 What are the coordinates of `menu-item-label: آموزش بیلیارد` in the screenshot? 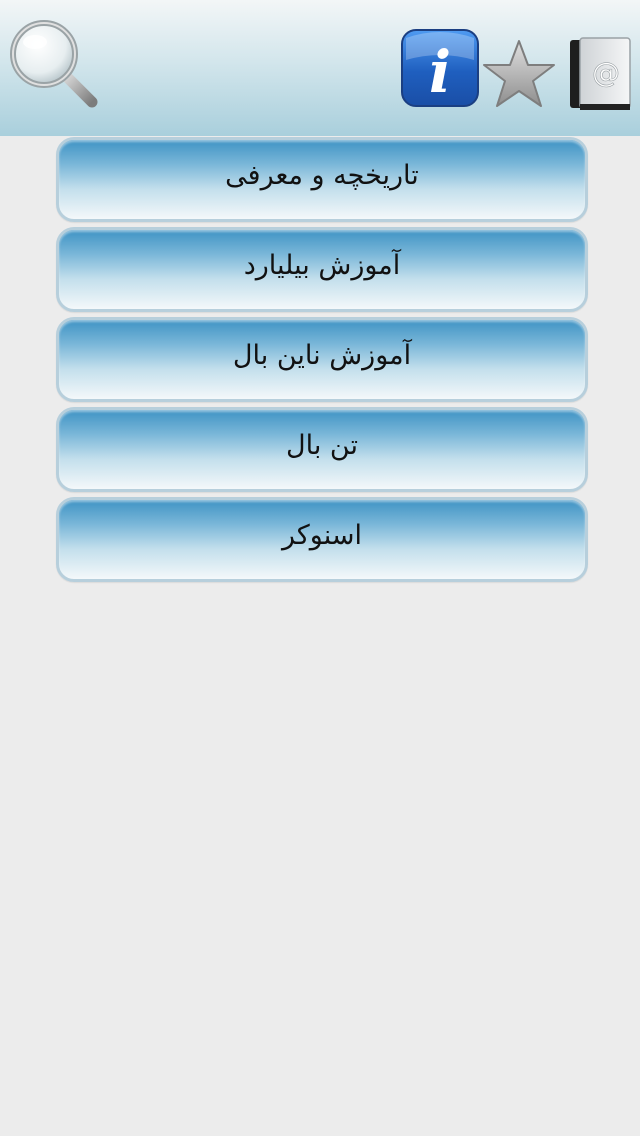 It's located at (322, 265).